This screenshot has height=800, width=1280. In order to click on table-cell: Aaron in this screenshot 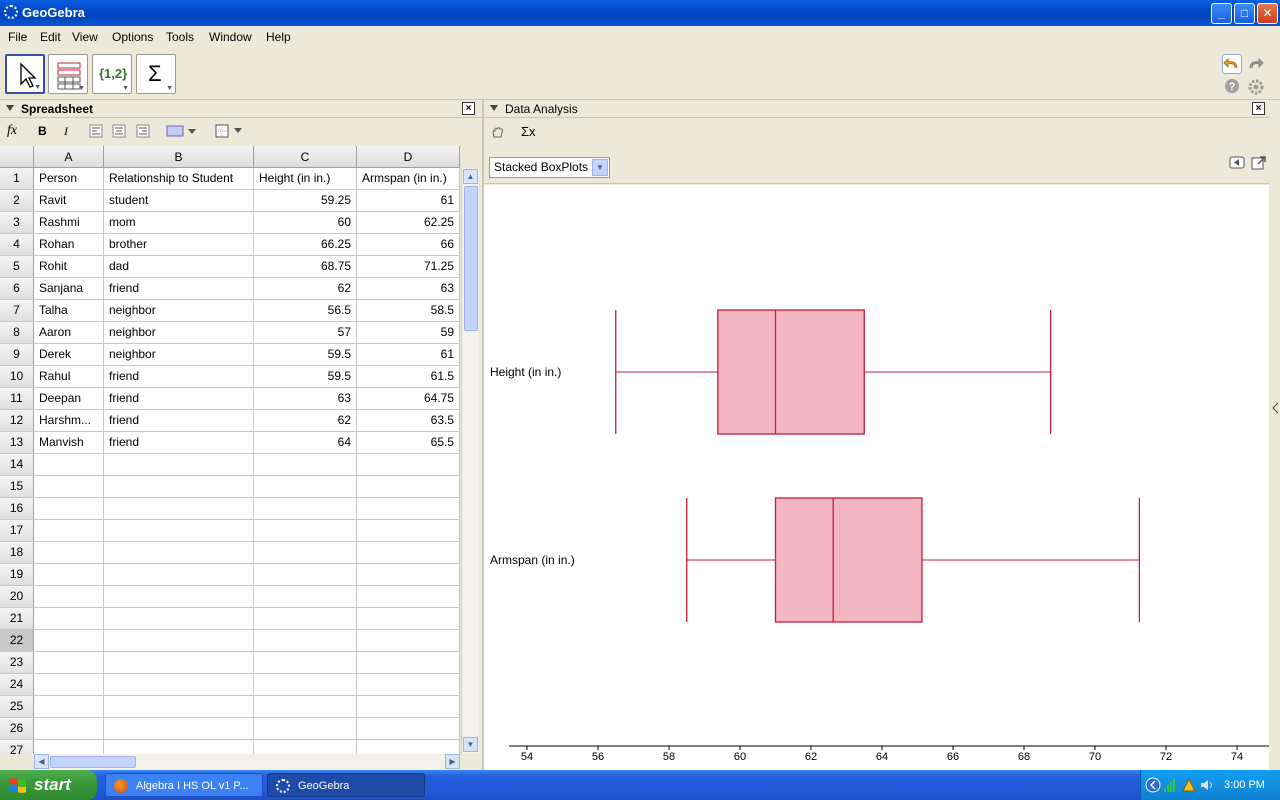, I will do `click(69, 332)`.